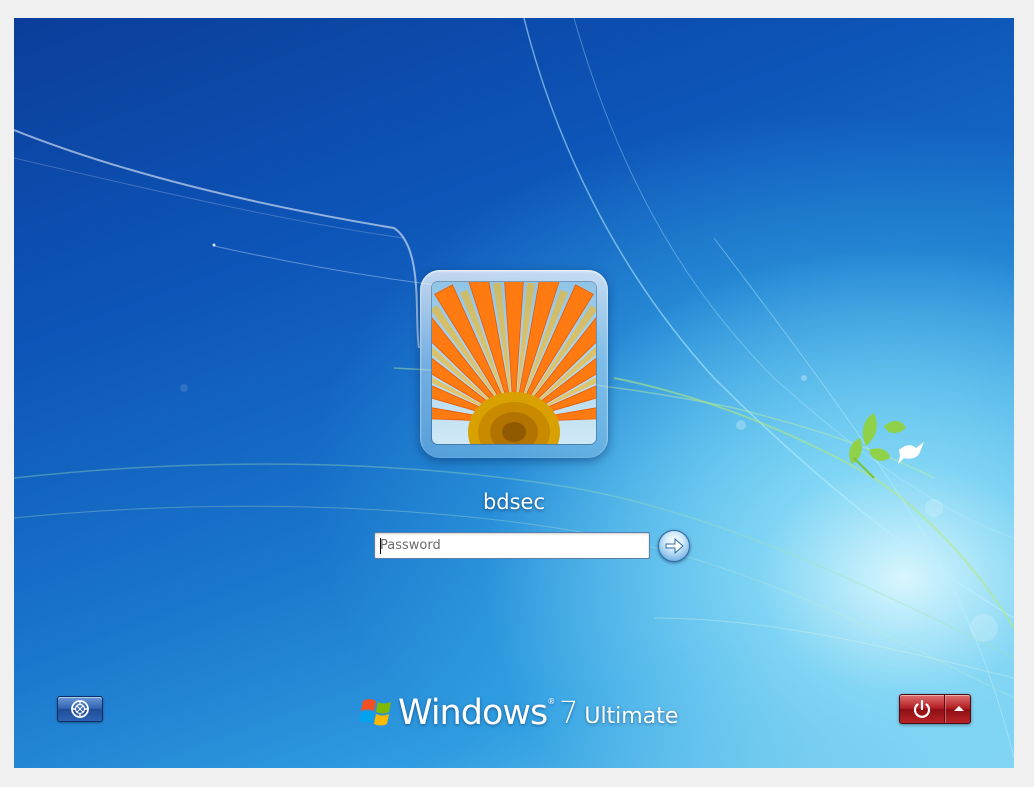 This screenshot has width=1034, height=787. Describe the element at coordinates (512, 545) in the screenshot. I see `password-input` at that location.